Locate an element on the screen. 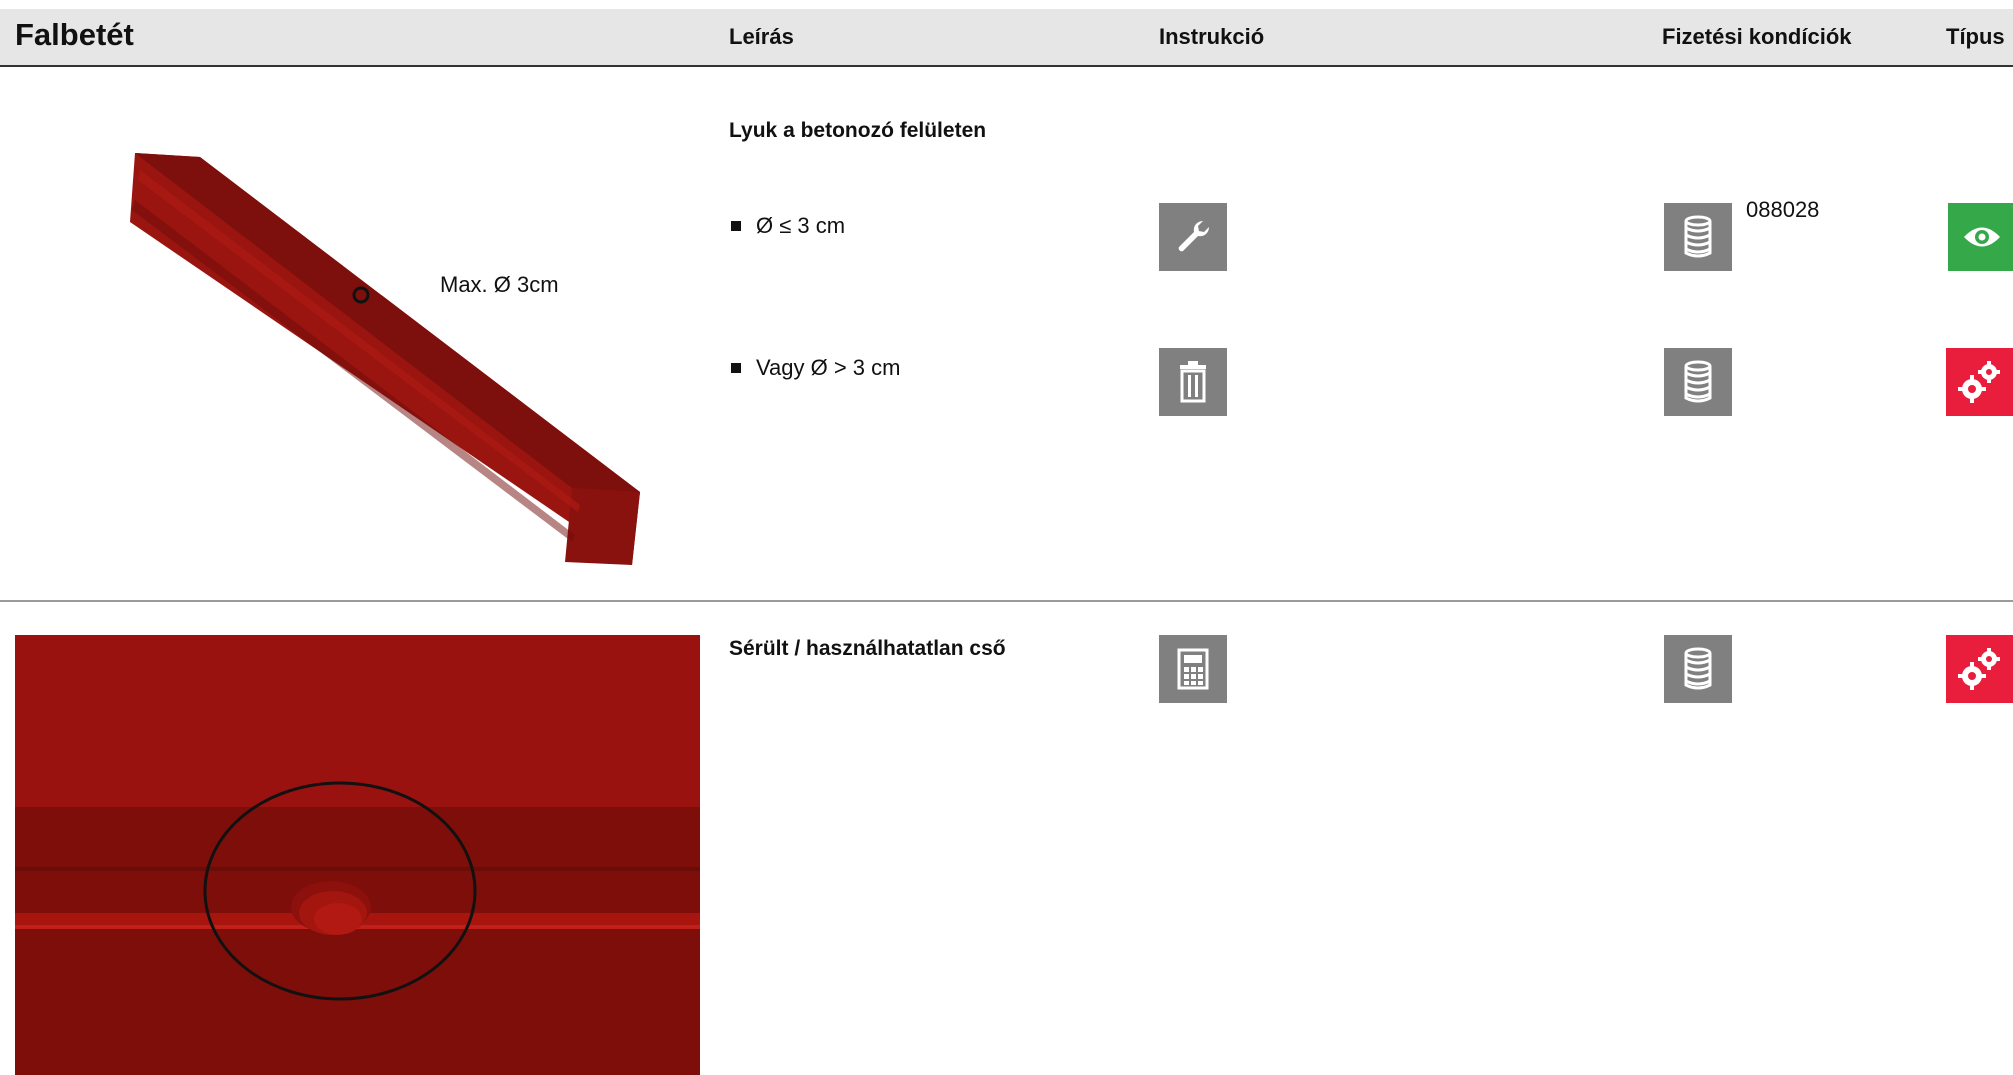 The width and height of the screenshot is (2013, 1075). payment-code: 088028 is located at coordinates (1783, 209).